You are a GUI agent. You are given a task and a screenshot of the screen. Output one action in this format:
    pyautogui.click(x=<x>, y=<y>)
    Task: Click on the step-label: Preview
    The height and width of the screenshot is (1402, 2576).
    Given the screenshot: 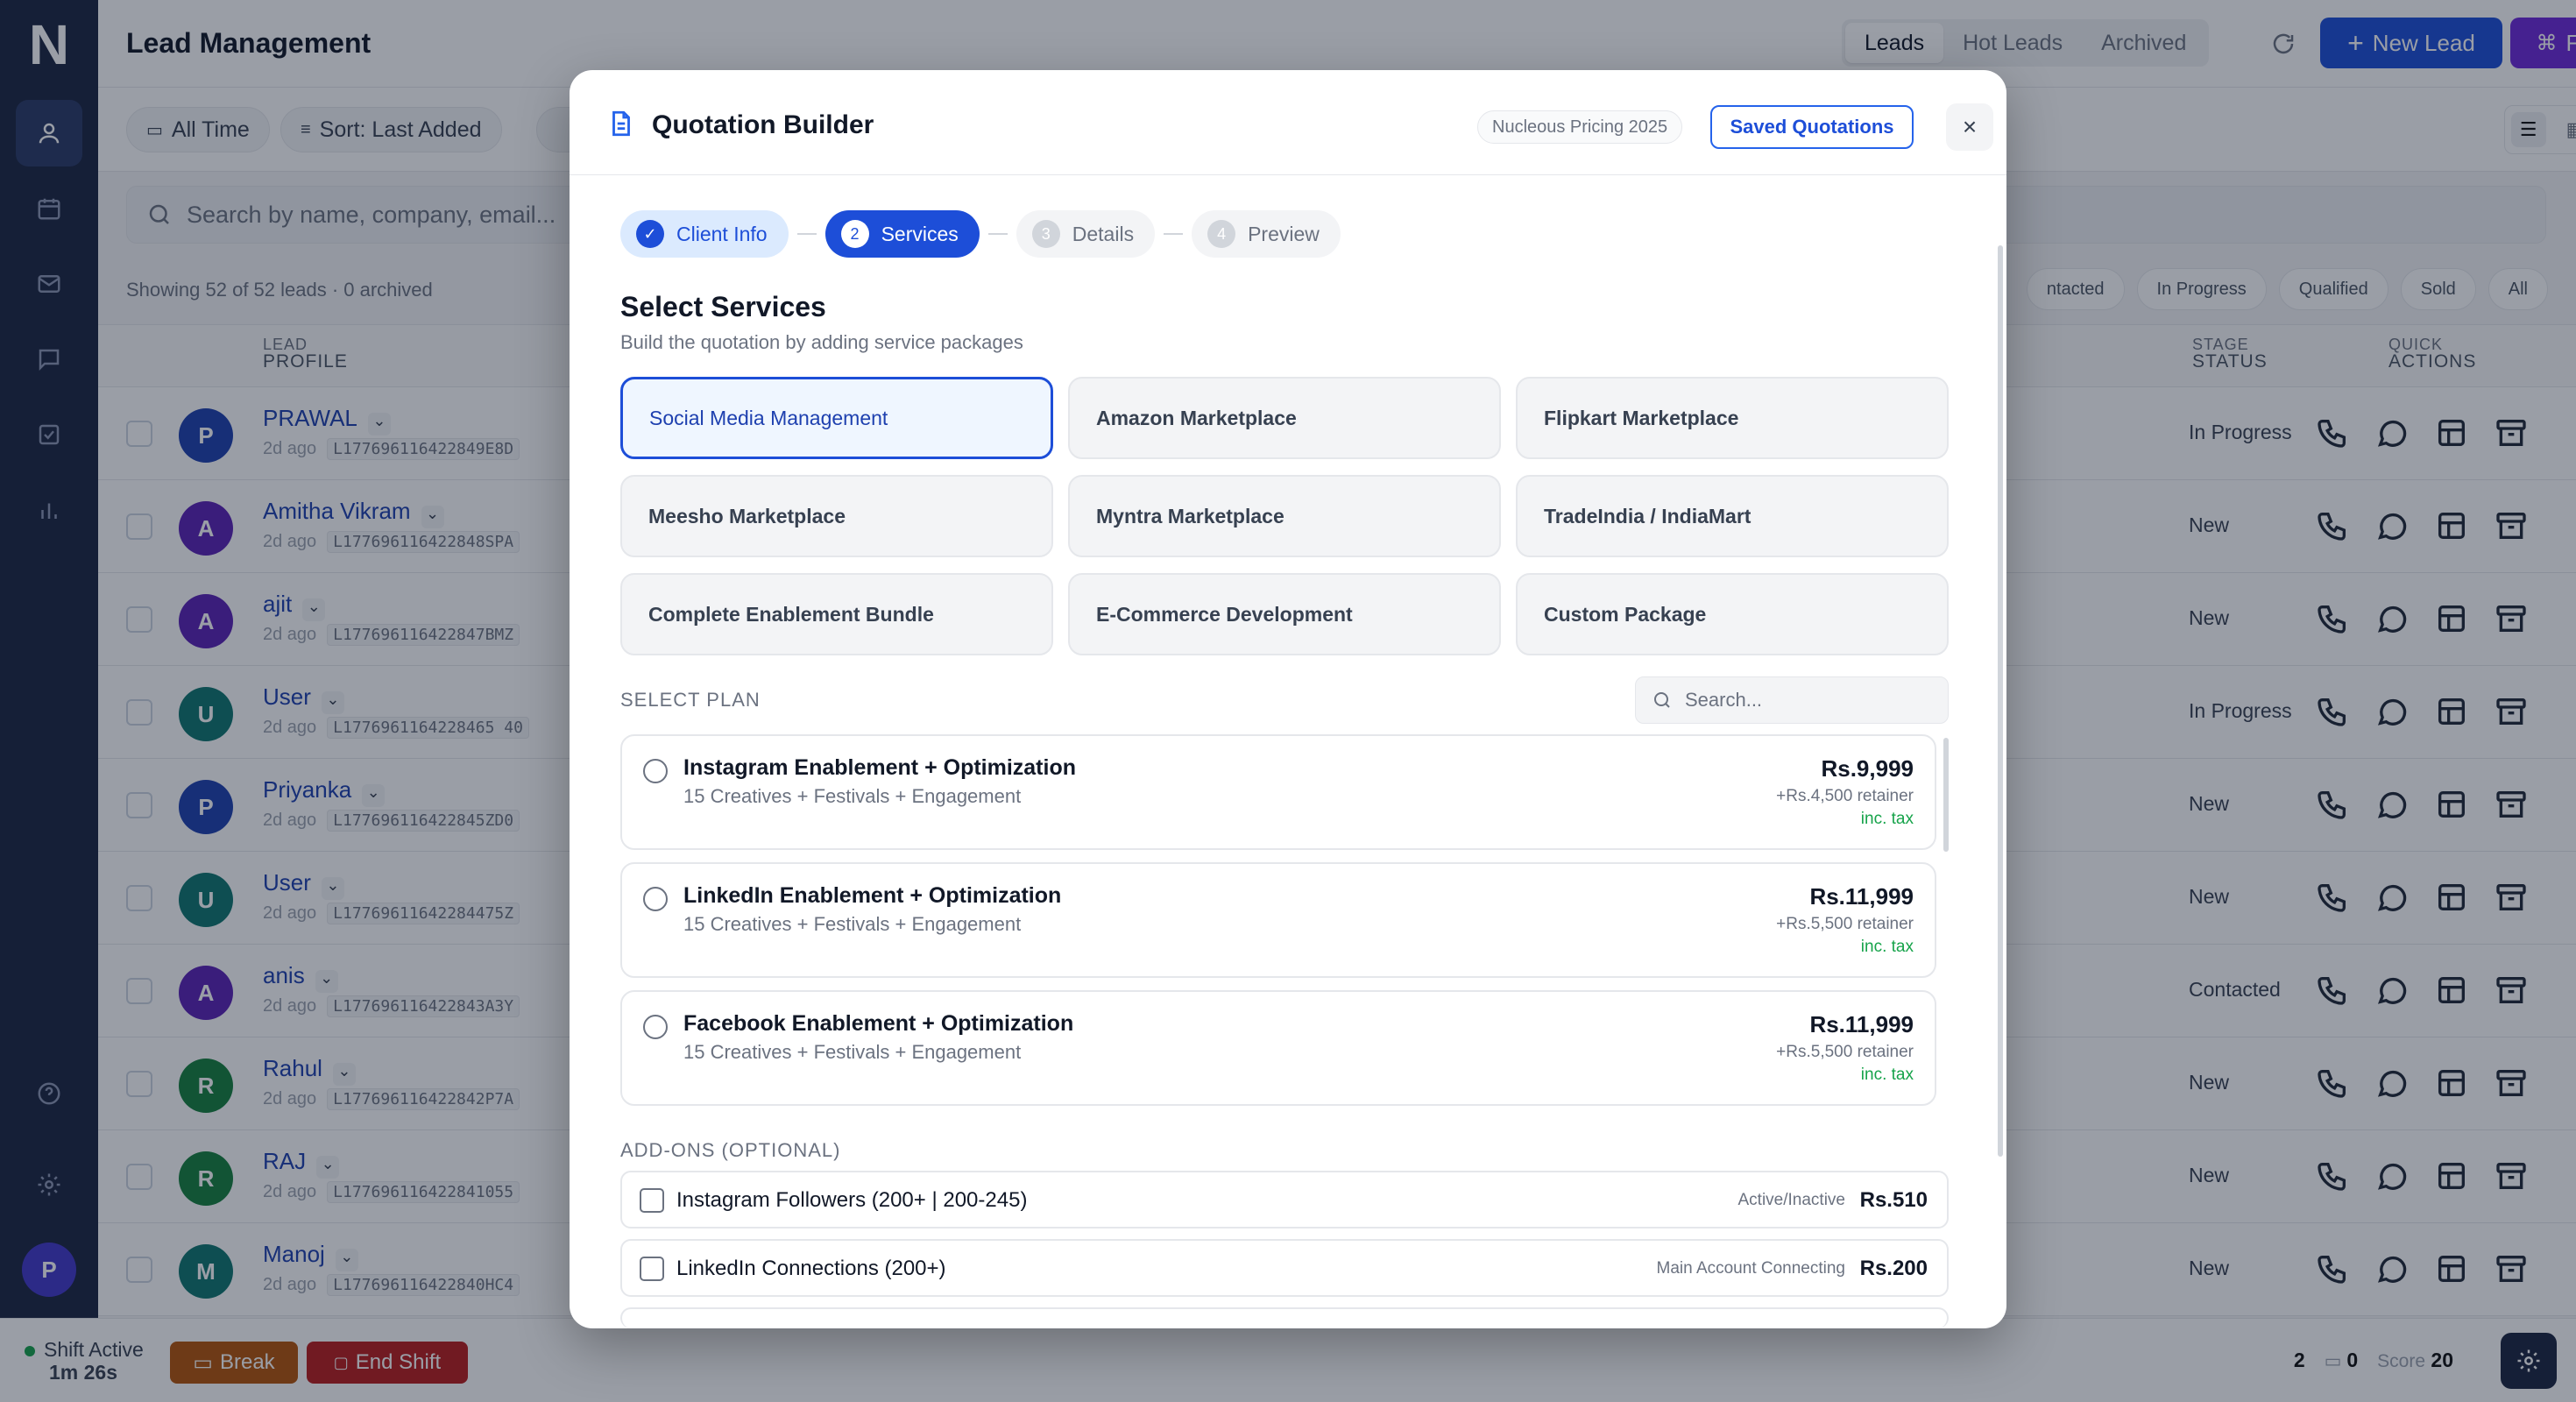 What is the action you would take?
    pyautogui.click(x=1284, y=233)
    